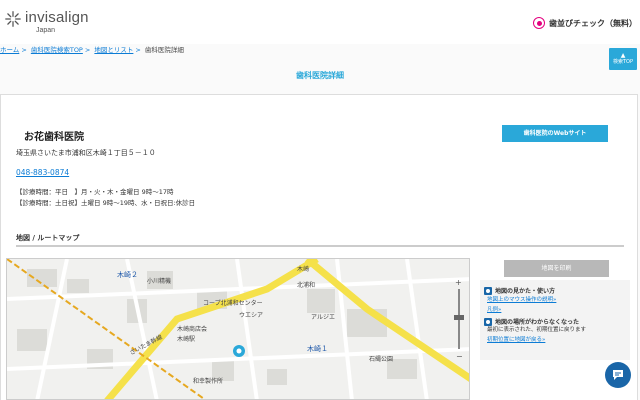 This screenshot has width=640, height=400. What do you see at coordinates (593, 23) in the screenshot?
I see `teeth-check-label: 歯並びチェック（無料）` at bounding box center [593, 23].